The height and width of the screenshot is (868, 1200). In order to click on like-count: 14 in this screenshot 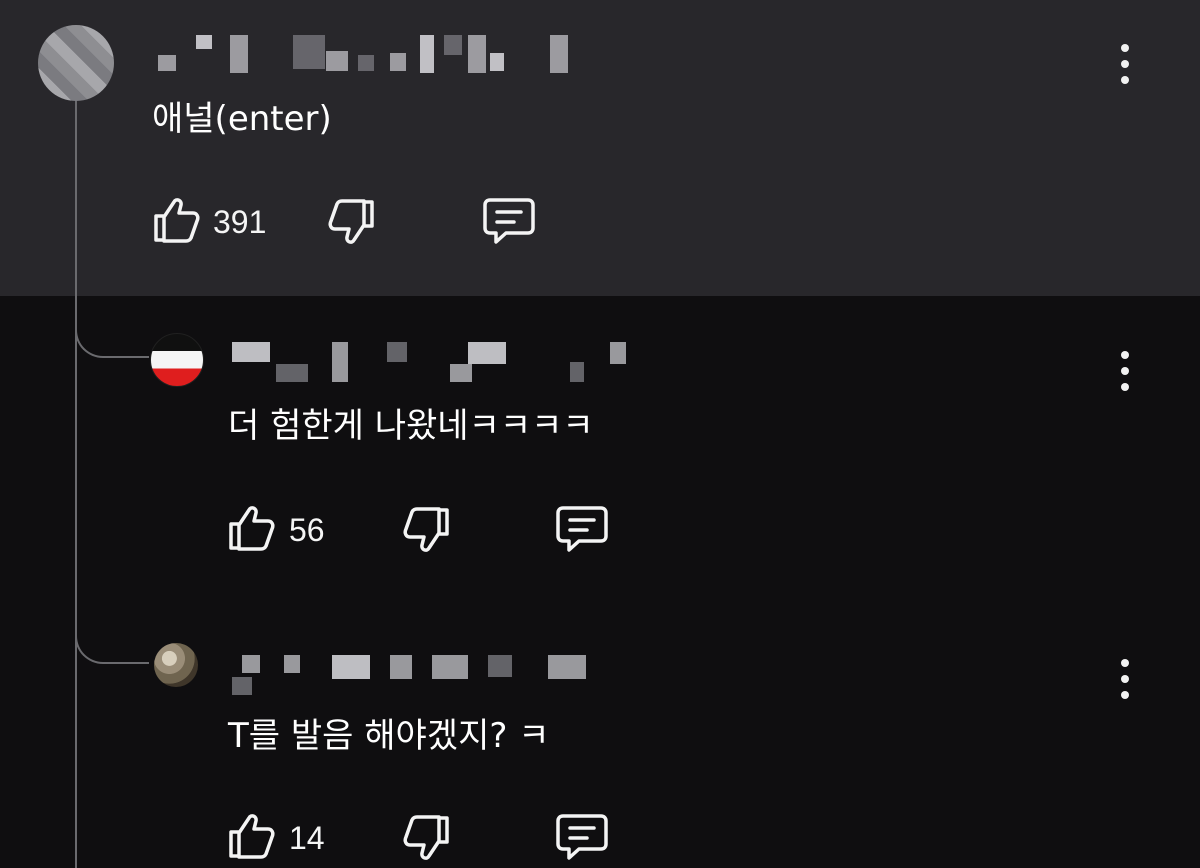, I will do `click(307, 838)`.